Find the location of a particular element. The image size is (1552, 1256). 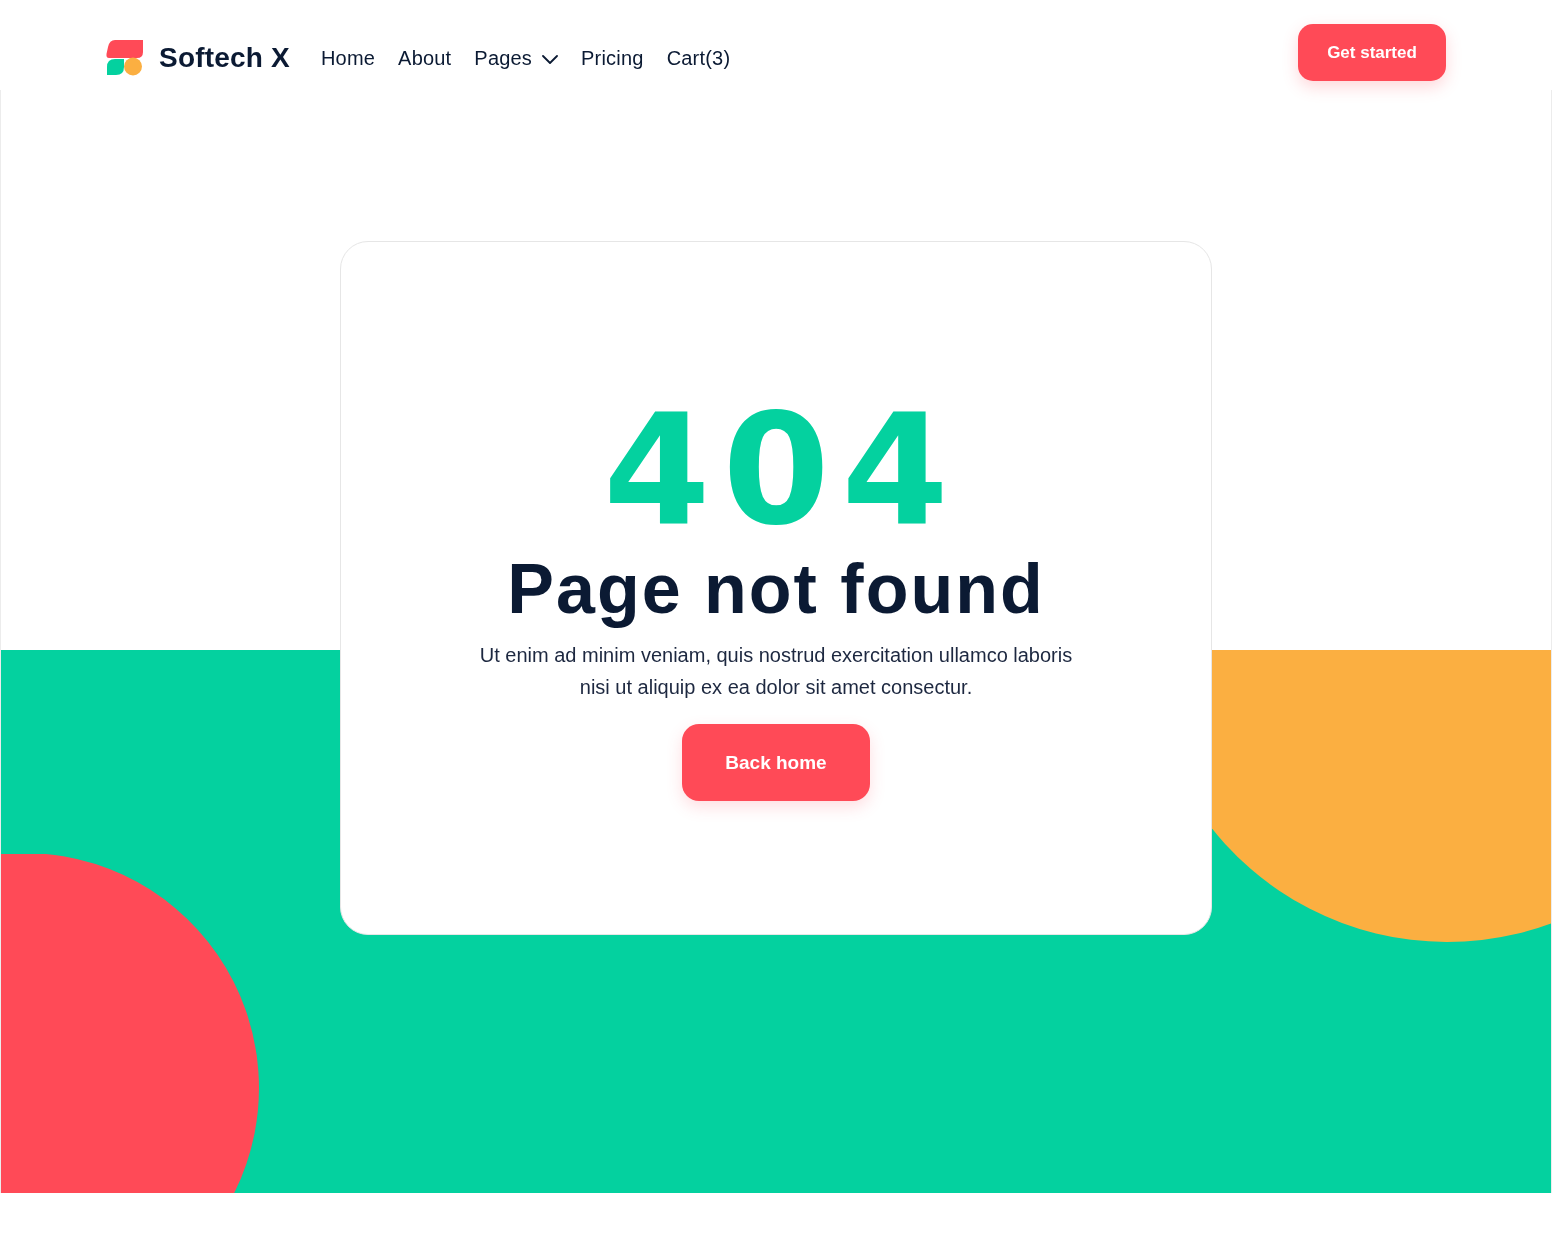

brand-link: Softech X is located at coordinates (198, 58).